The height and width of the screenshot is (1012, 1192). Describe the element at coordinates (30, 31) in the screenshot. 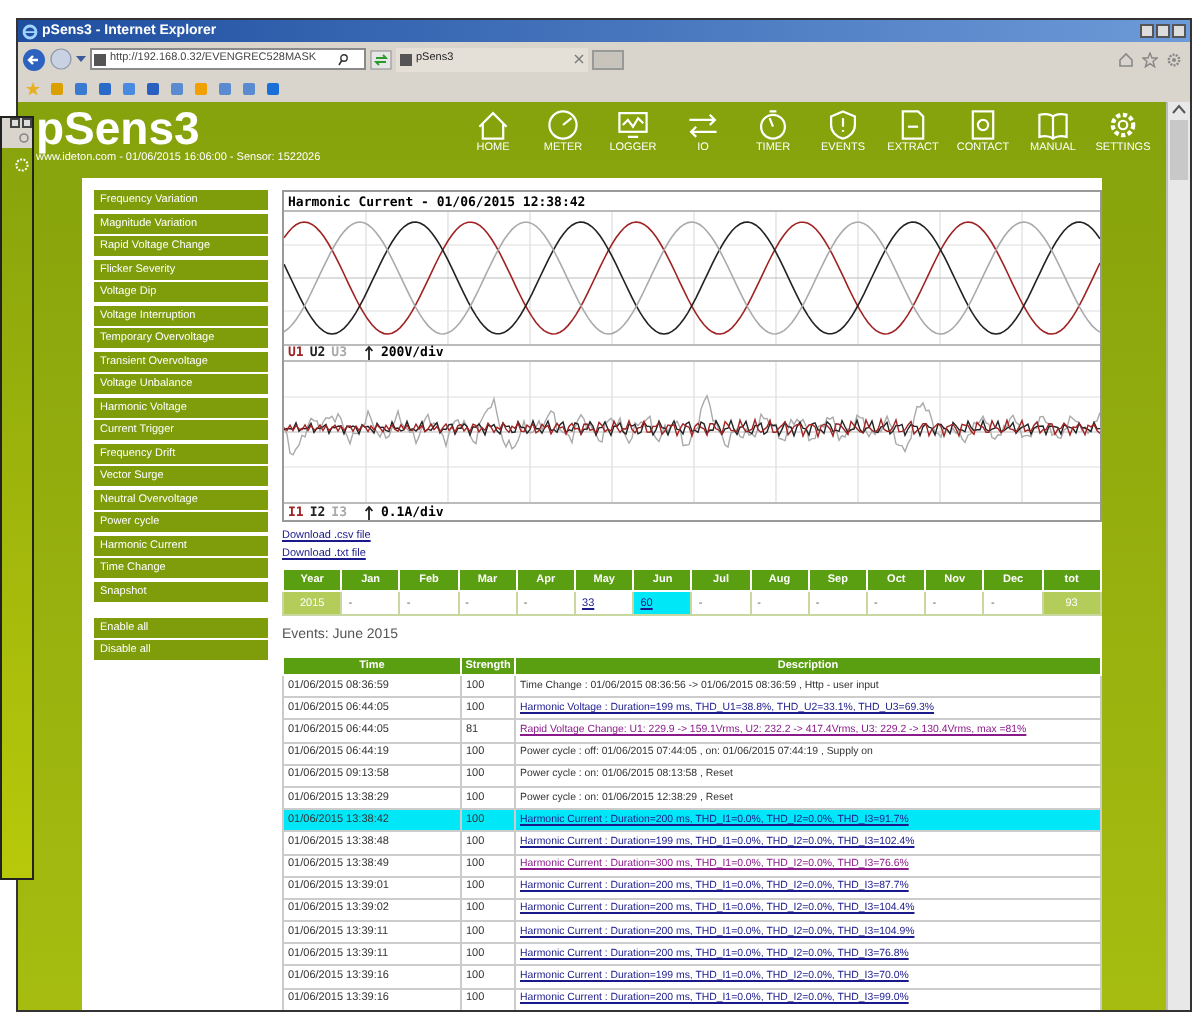

I see `browser-logo-icon` at that location.